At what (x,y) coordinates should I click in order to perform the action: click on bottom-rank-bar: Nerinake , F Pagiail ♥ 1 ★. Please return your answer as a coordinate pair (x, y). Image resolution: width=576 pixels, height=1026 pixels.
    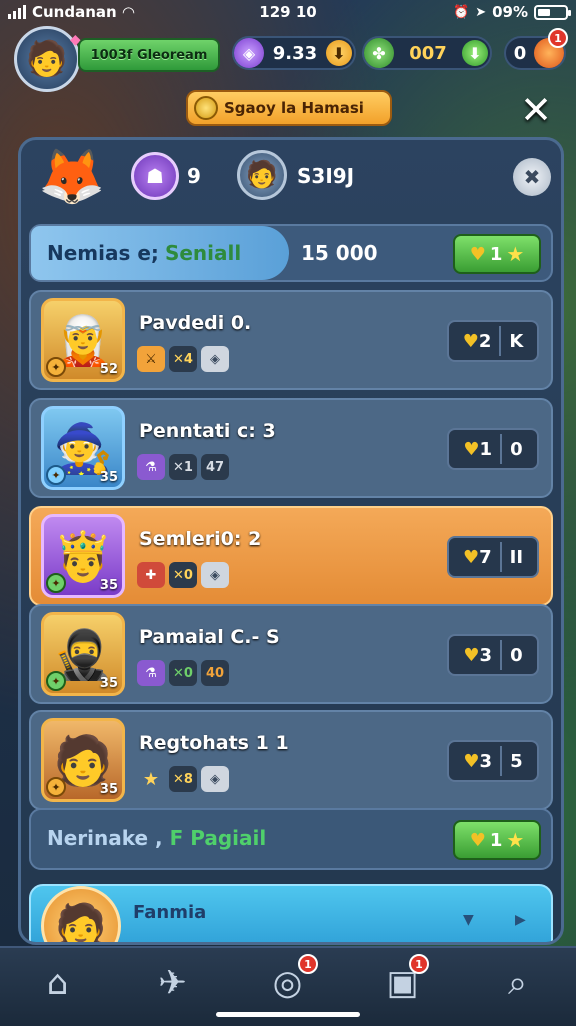
    Looking at the image, I should click on (291, 839).